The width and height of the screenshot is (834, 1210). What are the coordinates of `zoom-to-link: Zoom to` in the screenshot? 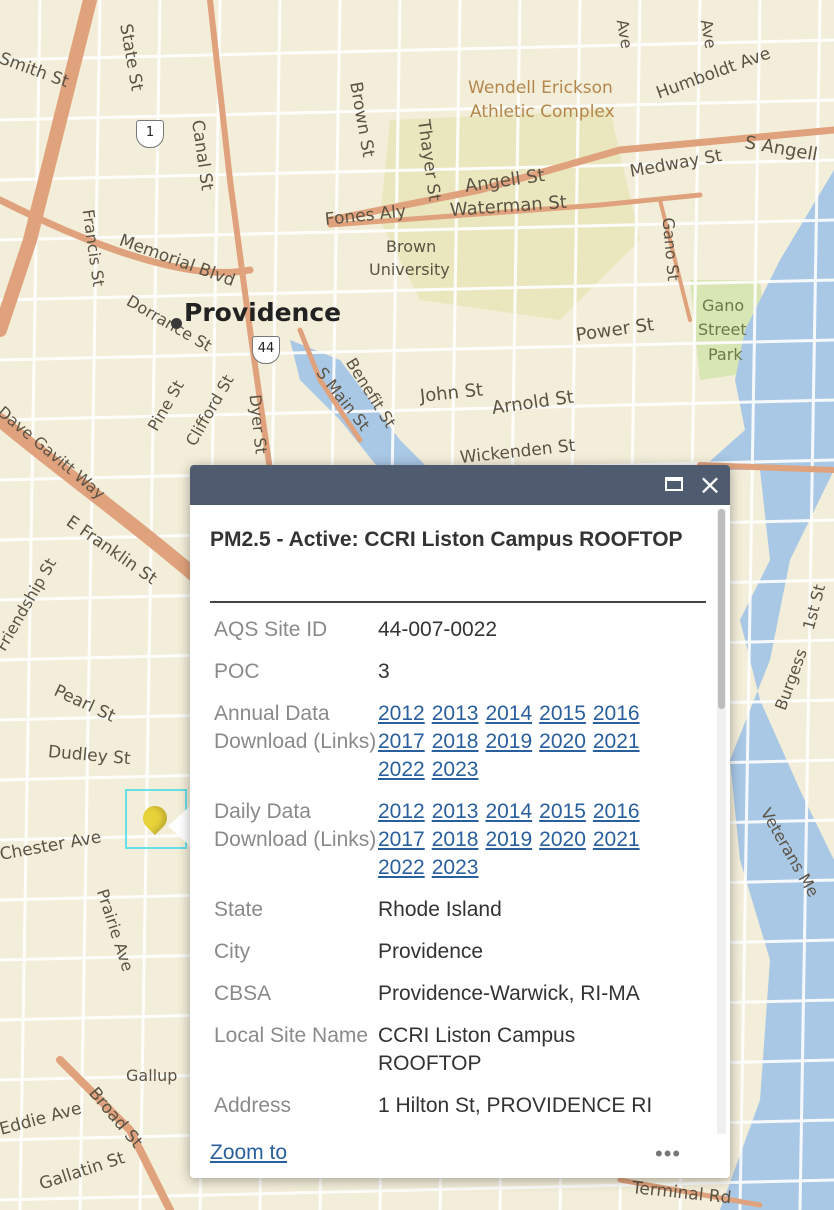 It's located at (248, 1153).